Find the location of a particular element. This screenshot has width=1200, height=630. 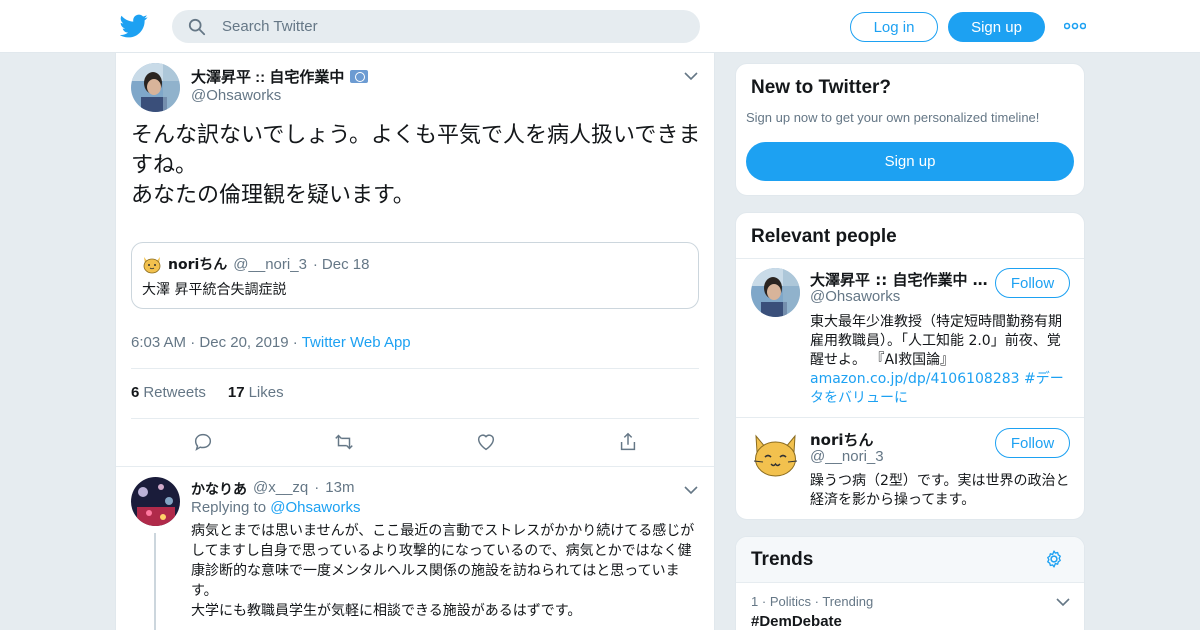

twitter-logo-icon is located at coordinates (134, 26).